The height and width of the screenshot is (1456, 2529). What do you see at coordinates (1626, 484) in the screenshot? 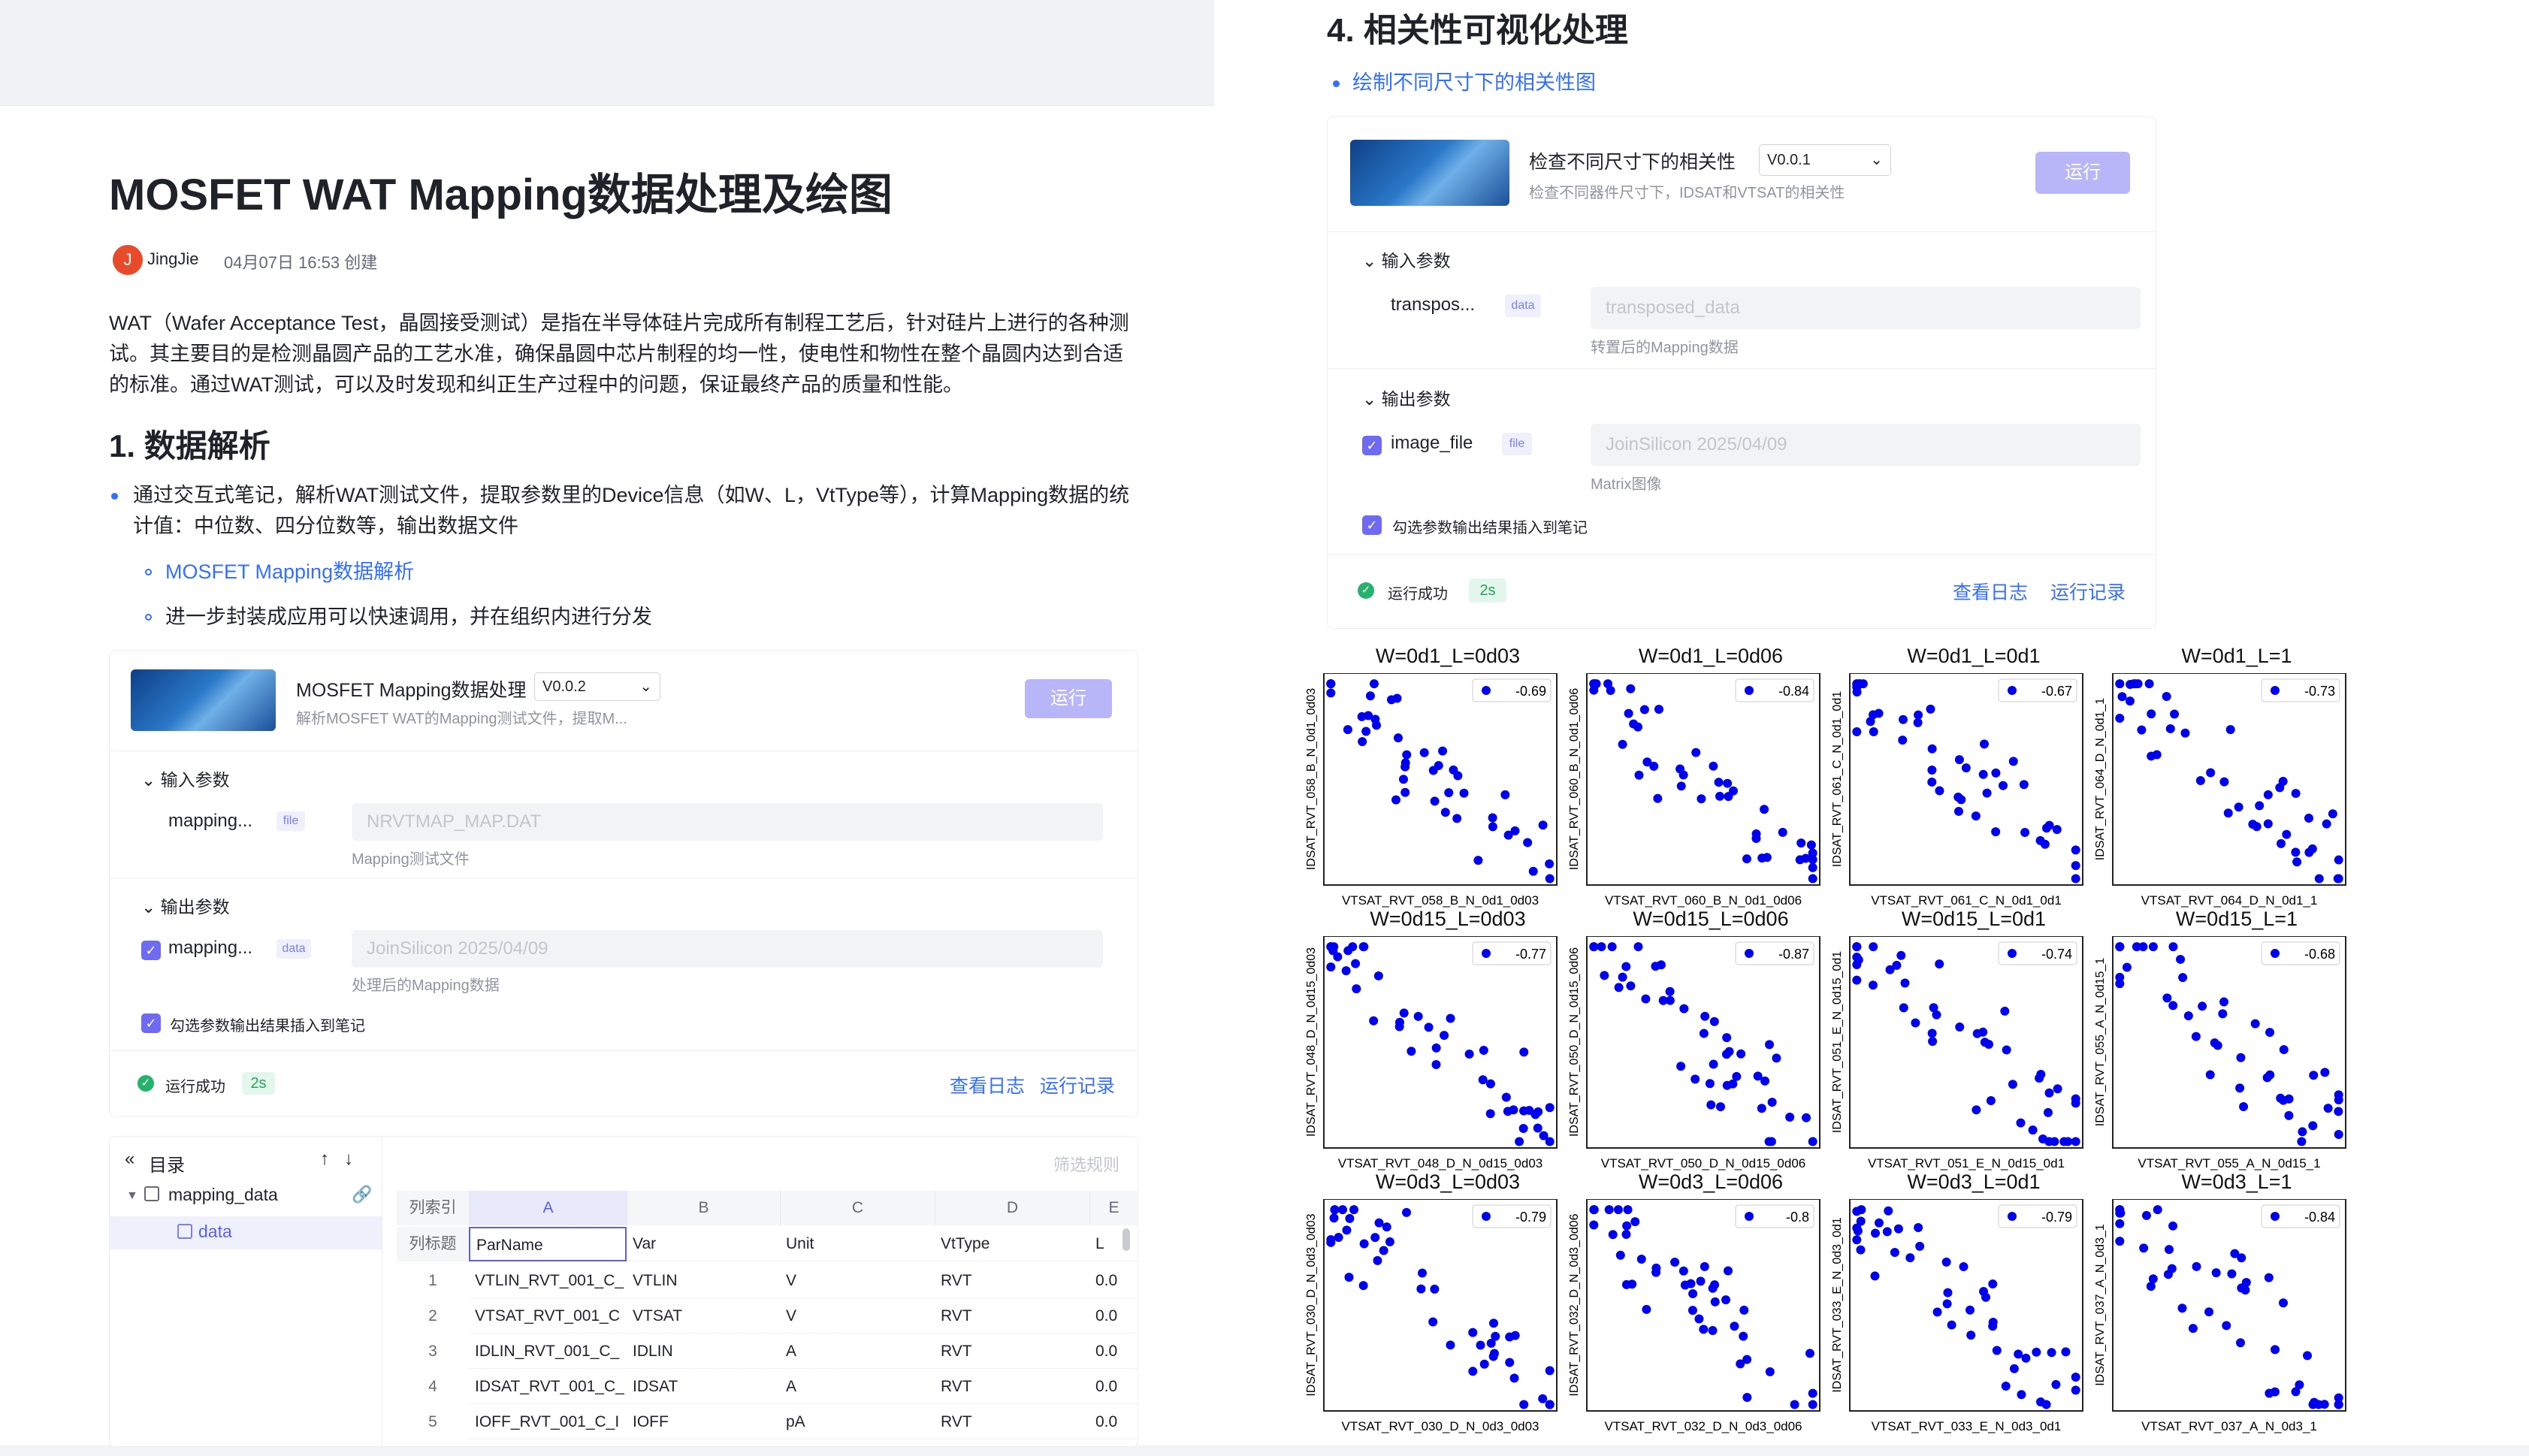
I see `output-param-hint: Matrix图像` at bounding box center [1626, 484].